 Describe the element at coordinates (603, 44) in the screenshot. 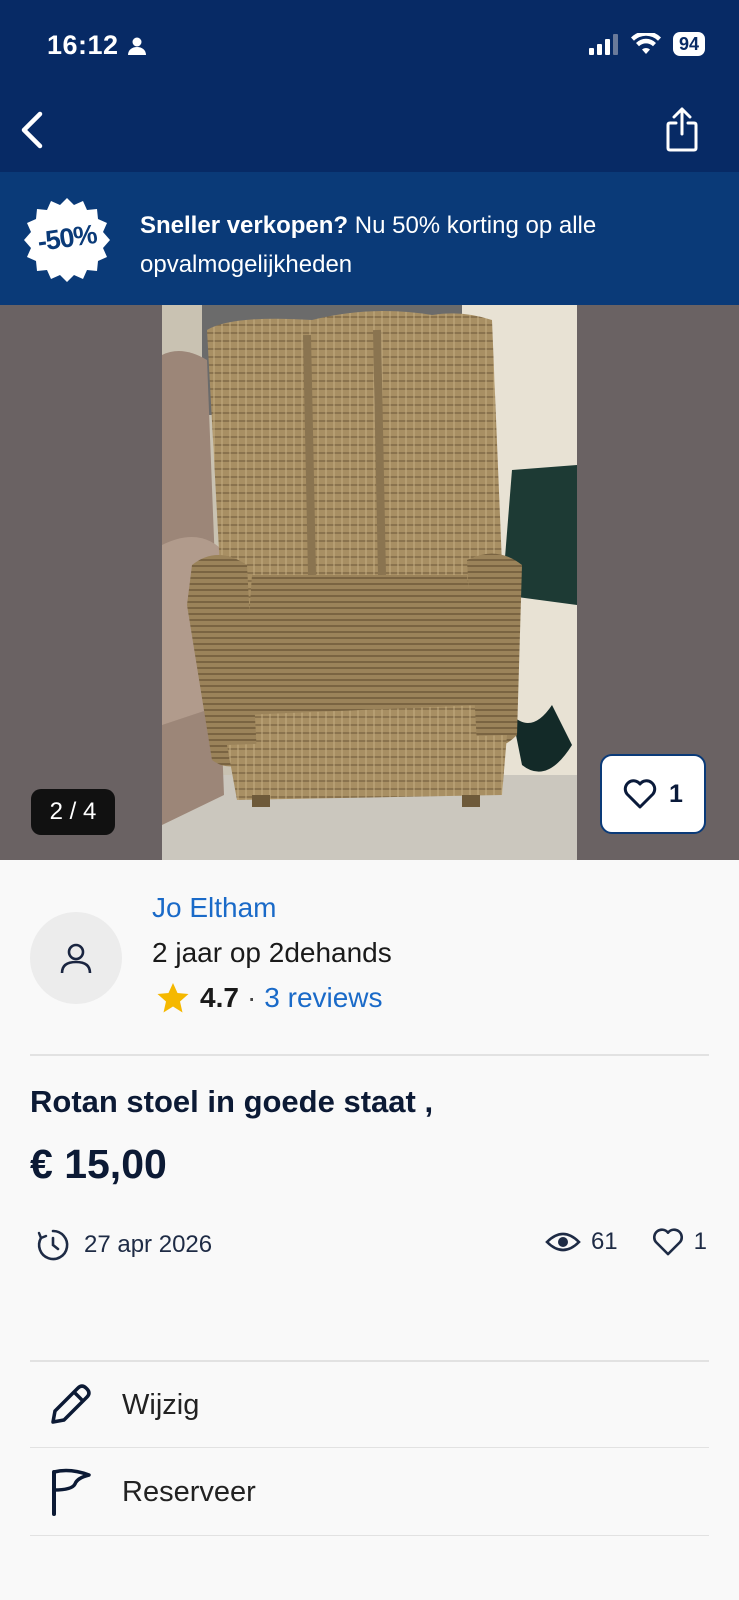

I see `signal-icon` at that location.